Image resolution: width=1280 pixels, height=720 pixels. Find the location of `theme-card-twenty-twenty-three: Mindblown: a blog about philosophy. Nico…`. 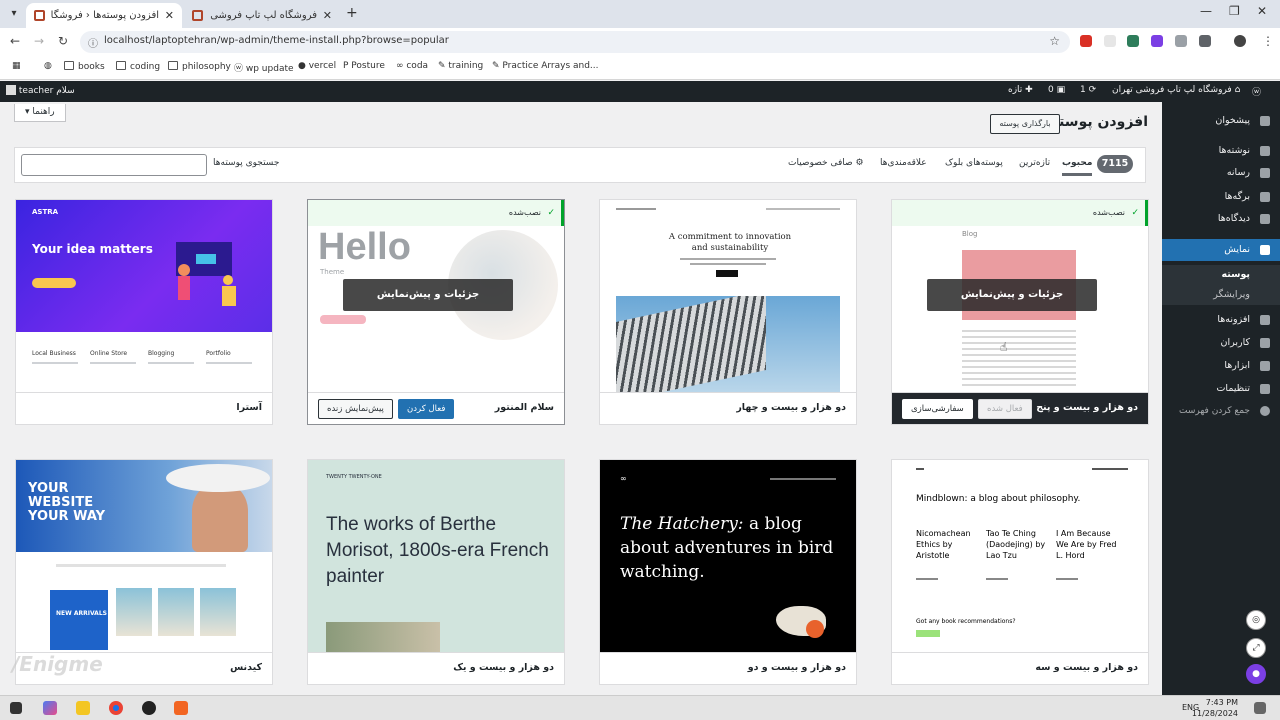

theme-card-twenty-twenty-three: Mindblown: a blog about philosophy. Nico… is located at coordinates (1020, 572).